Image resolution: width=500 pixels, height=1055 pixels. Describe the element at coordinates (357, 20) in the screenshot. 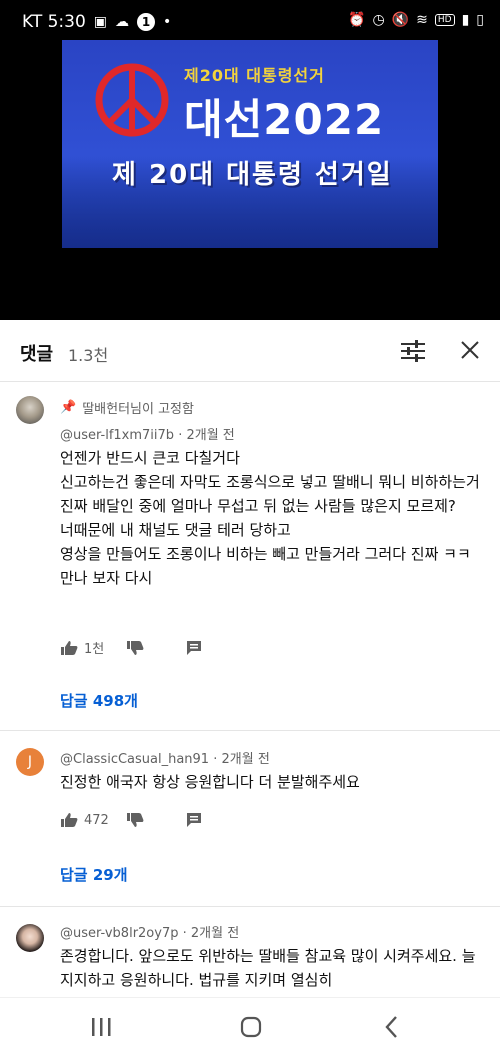

I see `alarm-icon: ⏰` at that location.